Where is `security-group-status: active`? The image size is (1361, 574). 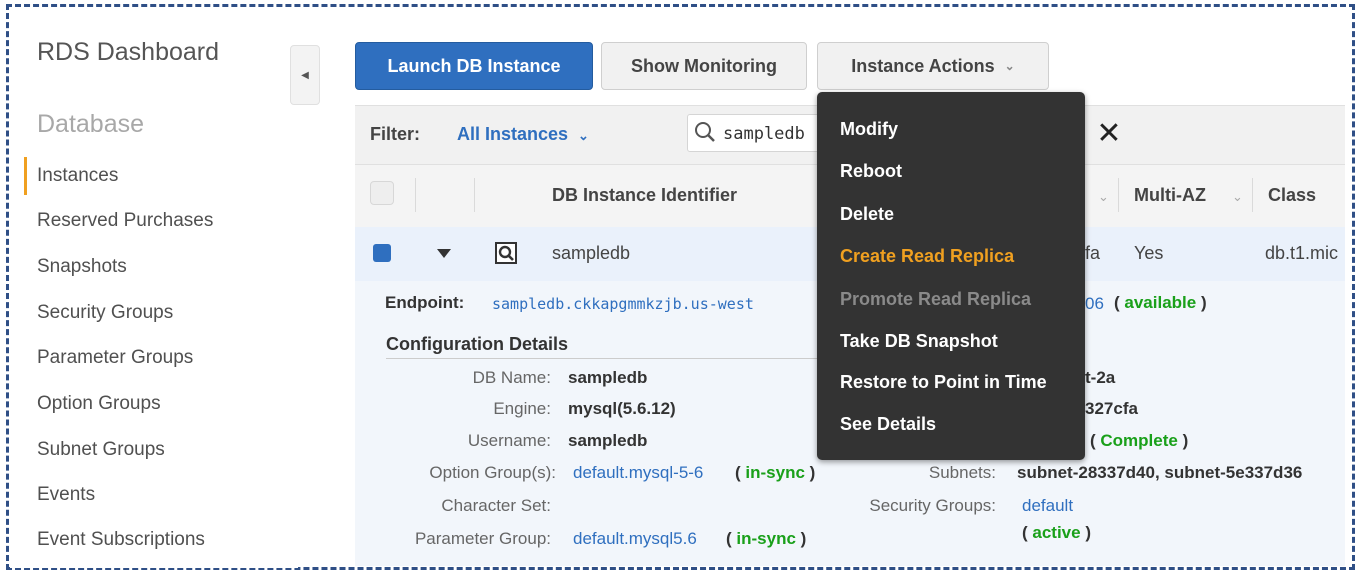 security-group-status: active is located at coordinates (1056, 532).